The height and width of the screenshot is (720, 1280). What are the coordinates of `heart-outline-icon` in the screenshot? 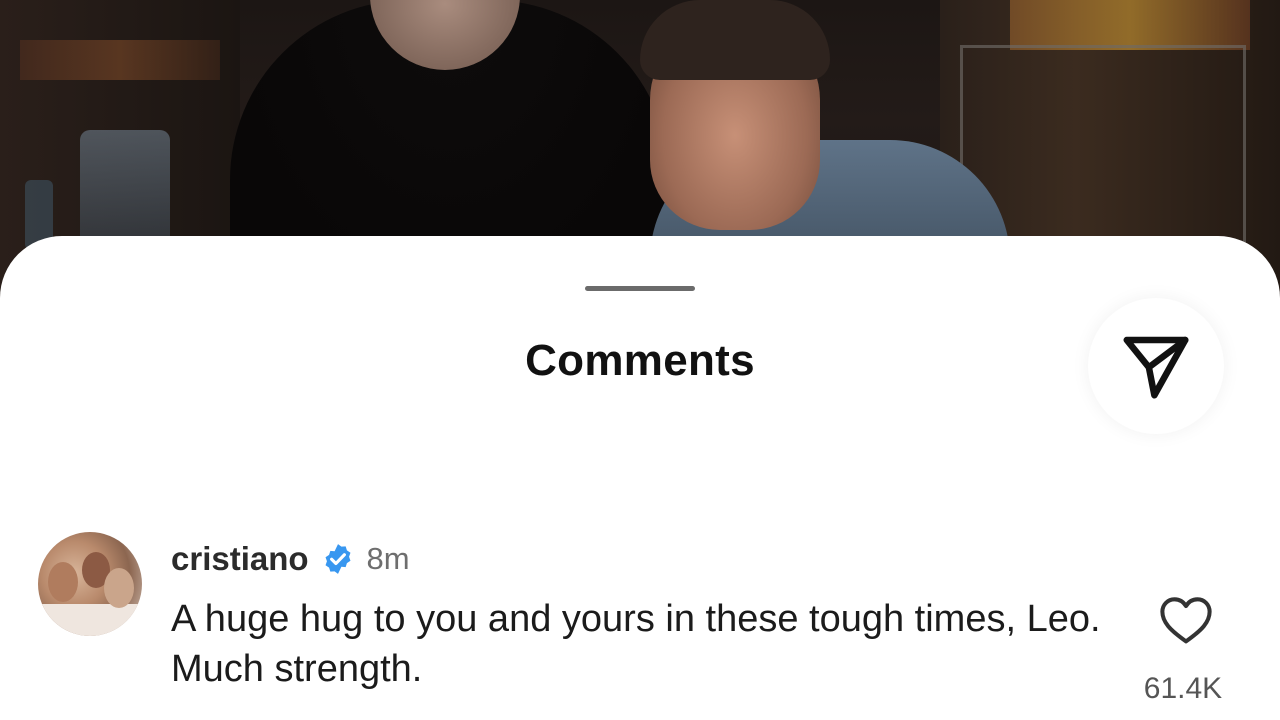 It's located at (1186, 620).